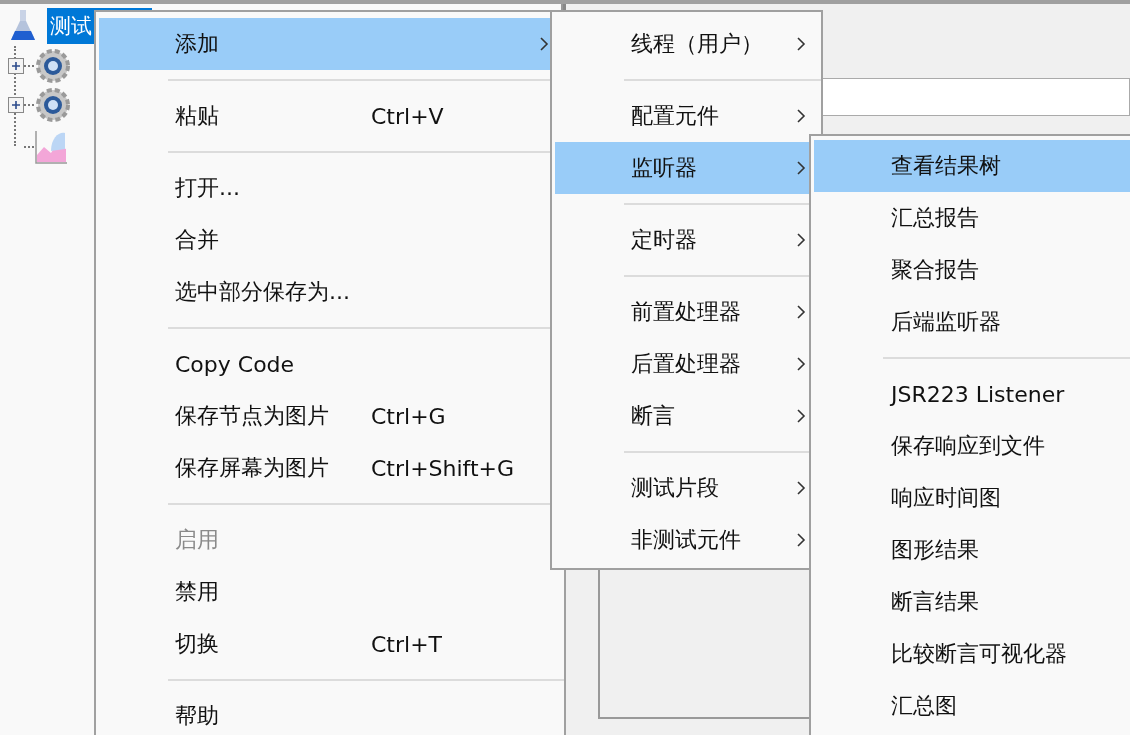 The height and width of the screenshot is (735, 1130). What do you see at coordinates (972, 706) in the screenshot?
I see `menu-item: 汇总图` at bounding box center [972, 706].